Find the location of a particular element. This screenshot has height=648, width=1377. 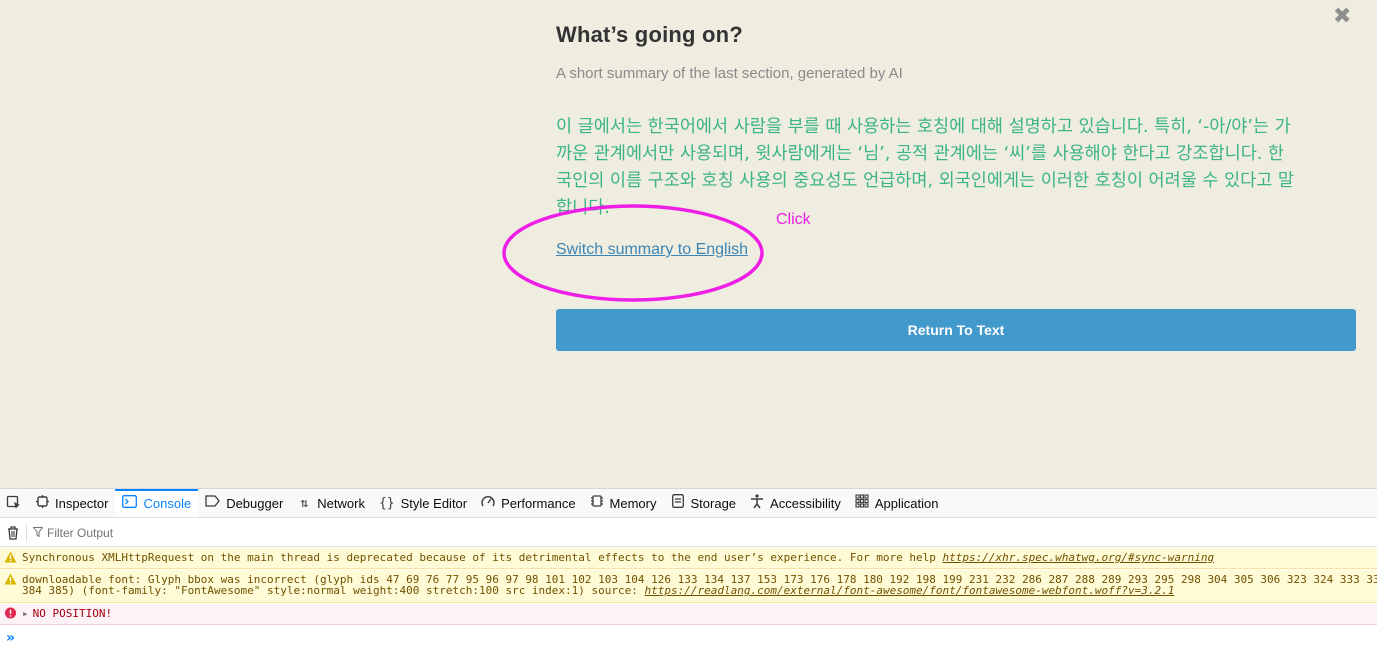

tab-performance: Performance is located at coordinates (528, 503).